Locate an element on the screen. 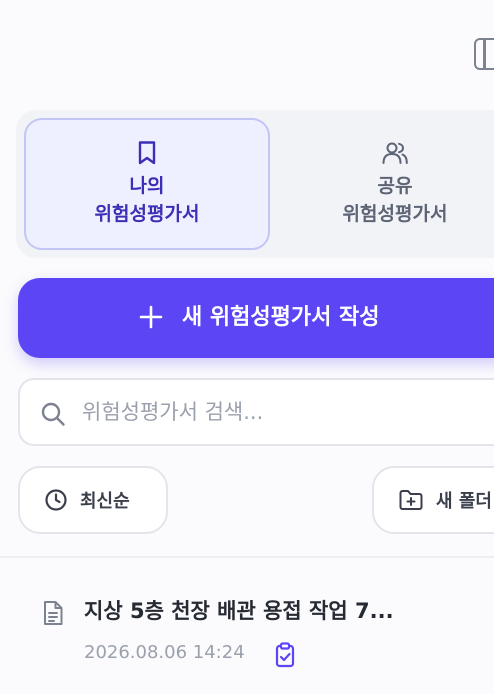 The image size is (494, 694). search-icon is located at coordinates (53, 414).